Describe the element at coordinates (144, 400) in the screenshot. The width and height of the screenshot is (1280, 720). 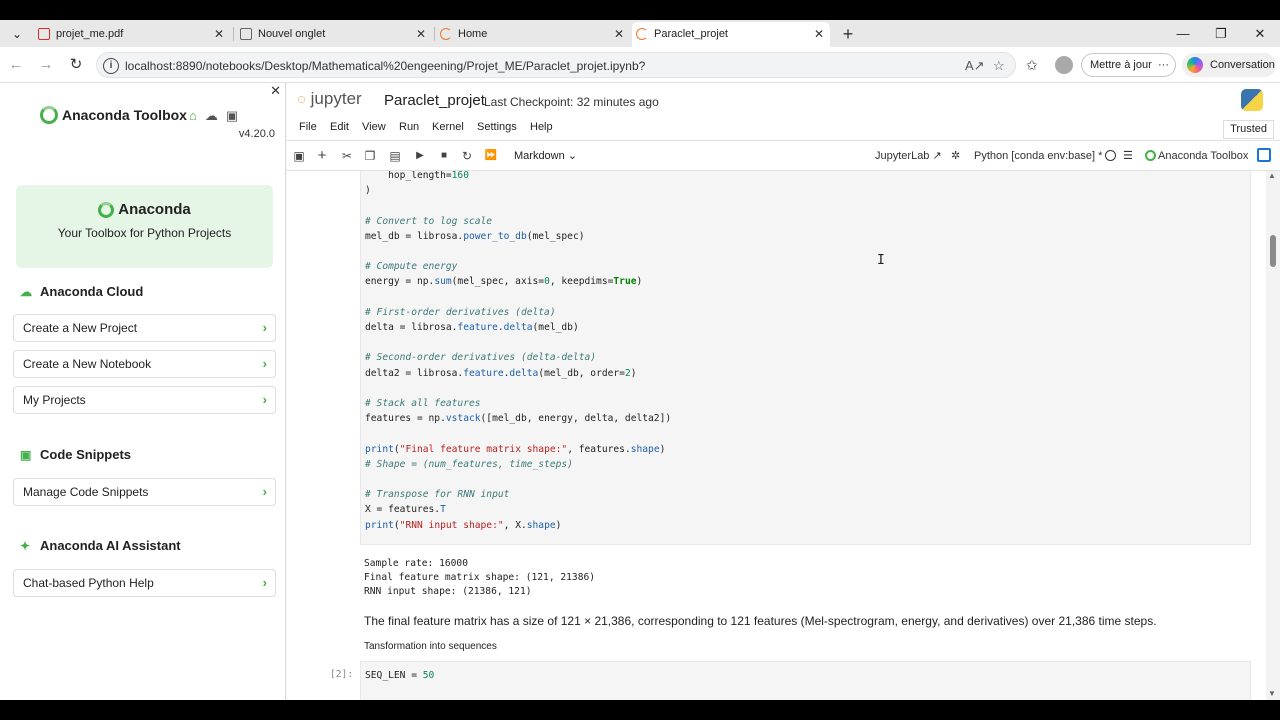
I see `my-projects-button: My Projects ›` at that location.